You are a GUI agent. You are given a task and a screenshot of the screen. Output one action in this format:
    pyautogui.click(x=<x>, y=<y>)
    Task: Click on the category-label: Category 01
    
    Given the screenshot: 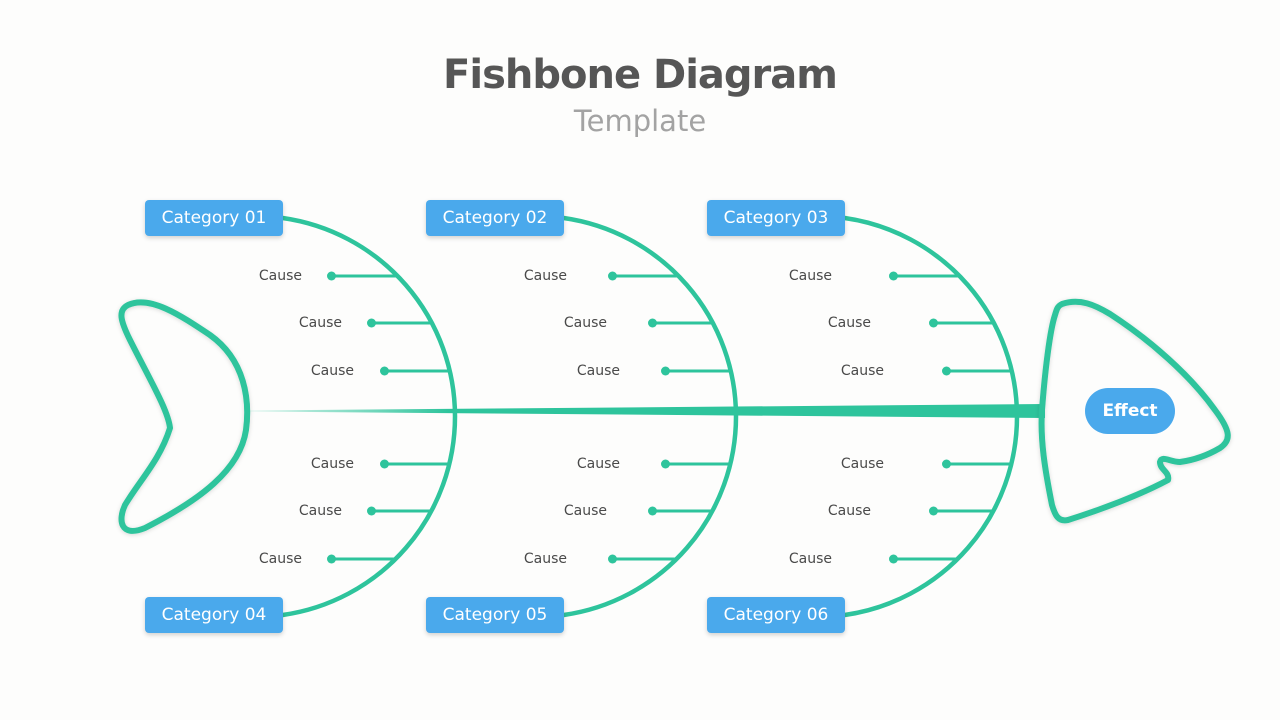 What is the action you would take?
    pyautogui.click(x=214, y=218)
    